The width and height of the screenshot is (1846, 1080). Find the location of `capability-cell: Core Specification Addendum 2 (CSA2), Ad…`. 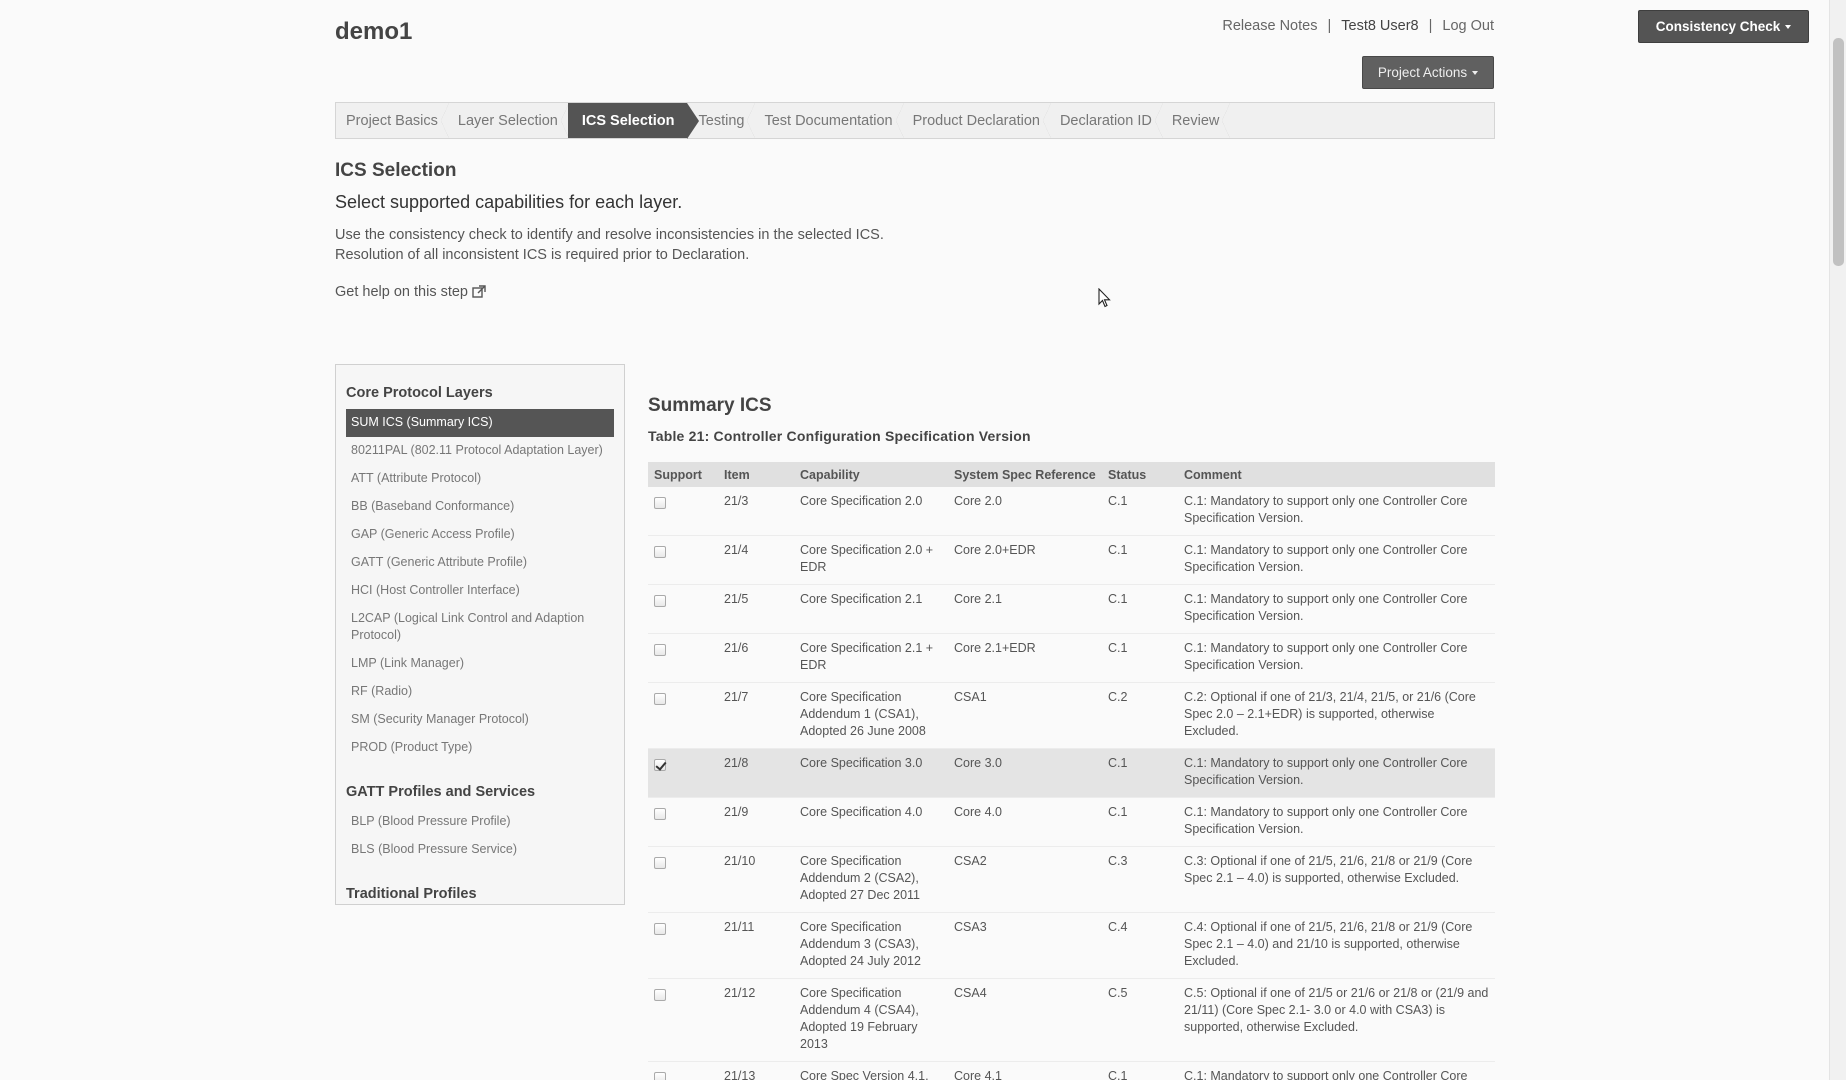

capability-cell: Core Specification Addendum 2 (CSA2), Ad… is located at coordinates (871, 879).